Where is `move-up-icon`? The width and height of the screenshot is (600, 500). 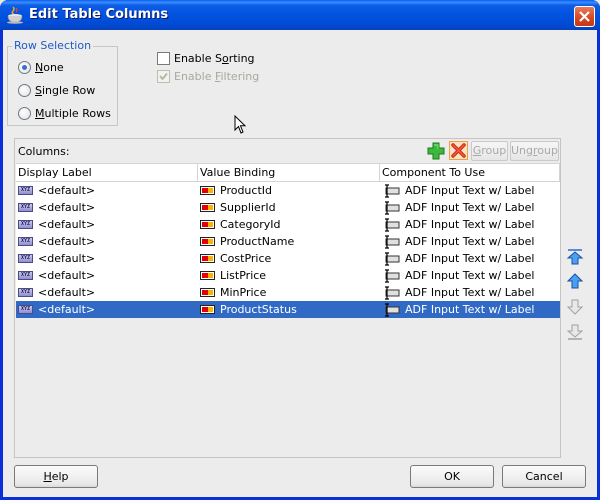
move-up-icon is located at coordinates (575, 281).